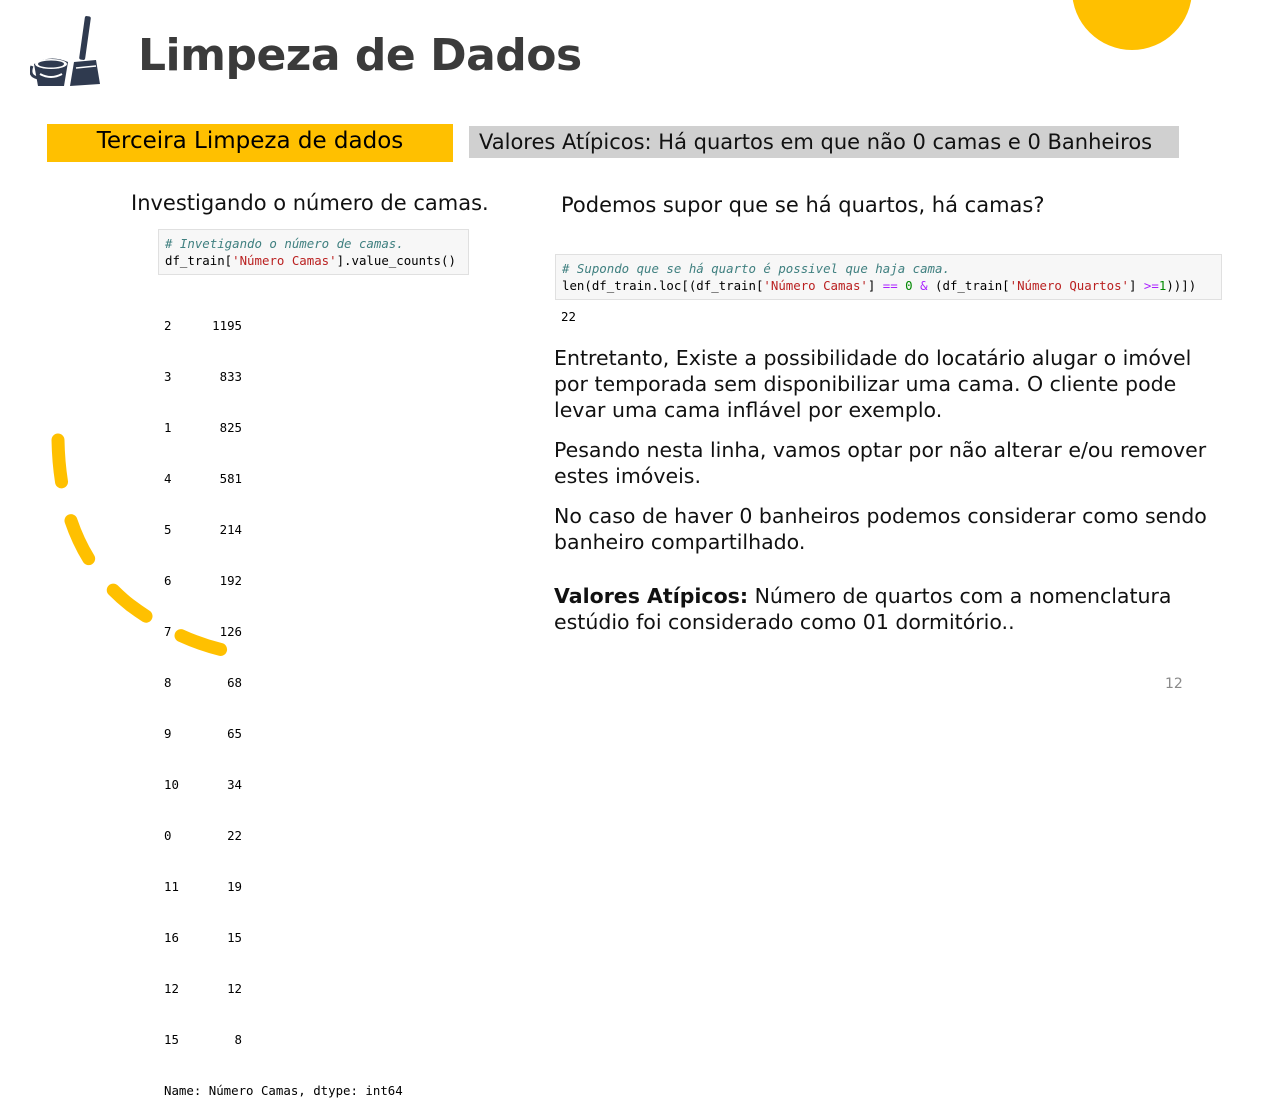 Image resolution: width=1280 pixels, height=1116 pixels. Describe the element at coordinates (284, 243) in the screenshot. I see `code-comment: # Invetigando o número de camas.` at that location.